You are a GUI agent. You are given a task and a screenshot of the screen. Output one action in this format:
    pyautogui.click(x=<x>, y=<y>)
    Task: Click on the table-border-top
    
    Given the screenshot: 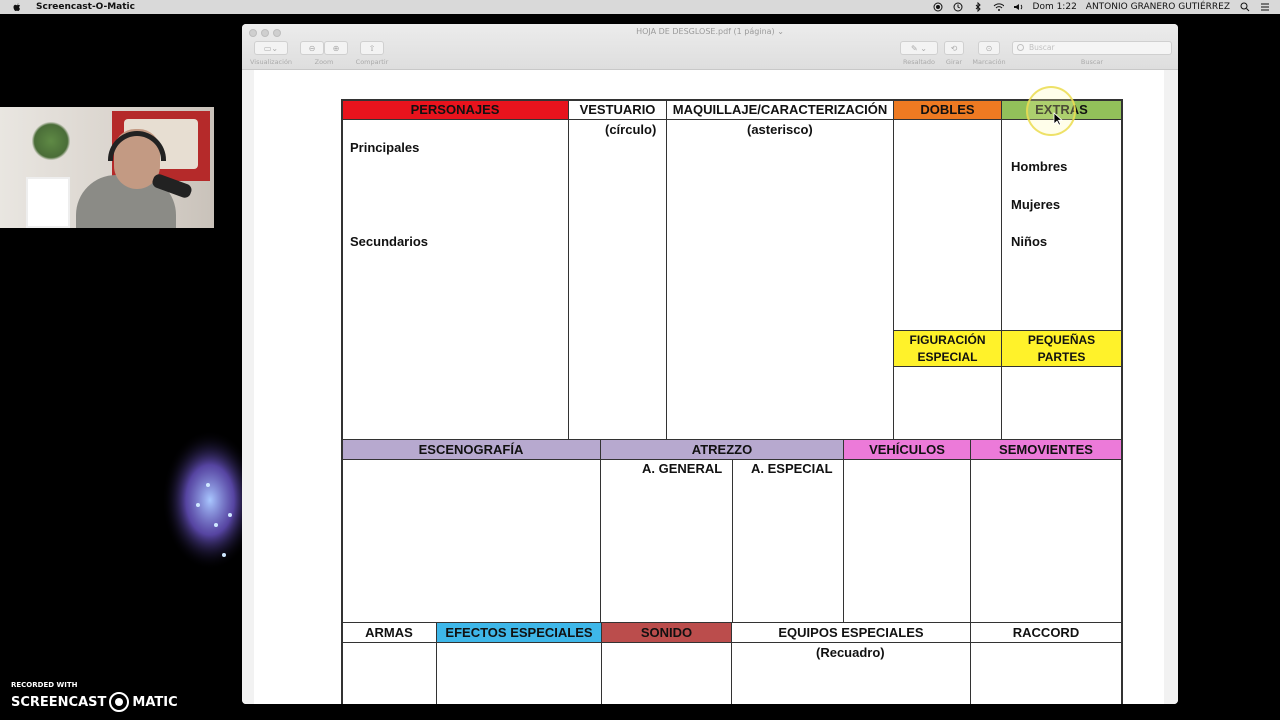 What is the action you would take?
    pyautogui.click(x=732, y=100)
    